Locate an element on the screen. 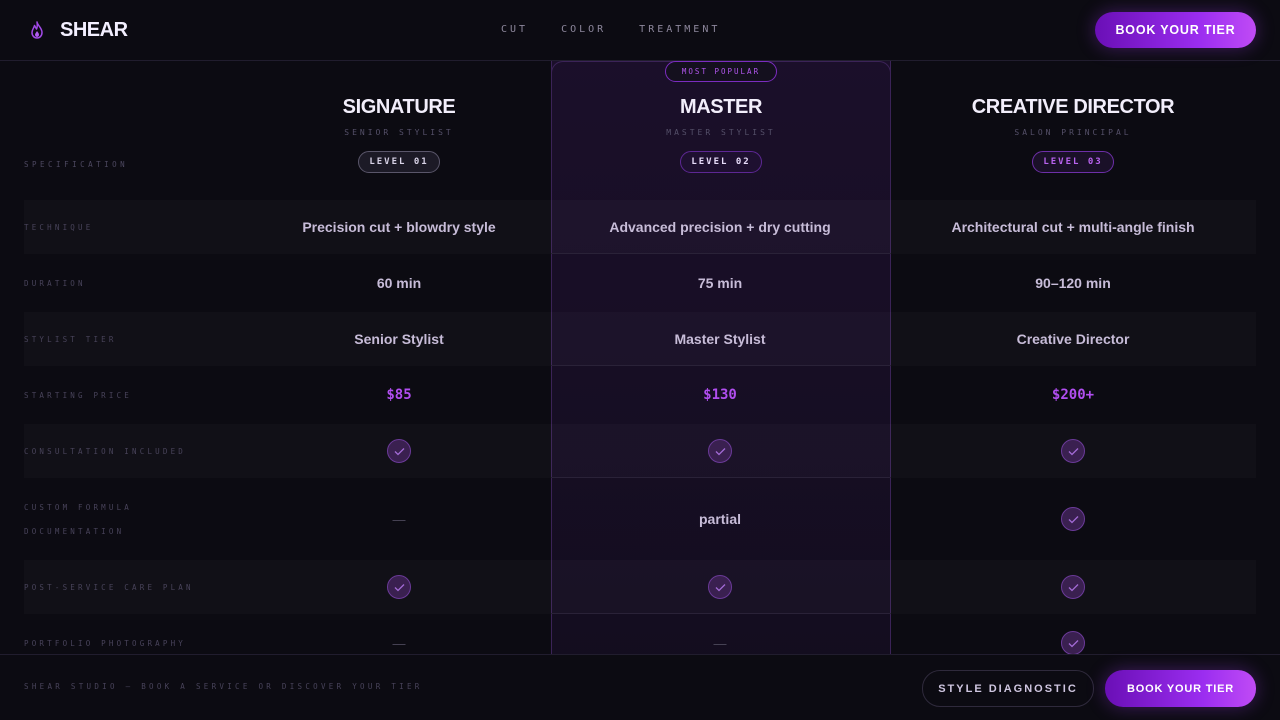 The width and height of the screenshot is (1280, 720). price-signature: $85 is located at coordinates (399, 395).